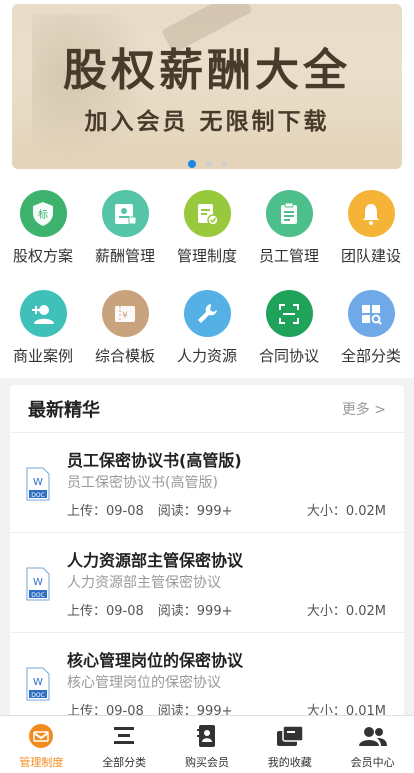 The image size is (414, 773). I want to click on shield-icon: 标, so click(43, 213).